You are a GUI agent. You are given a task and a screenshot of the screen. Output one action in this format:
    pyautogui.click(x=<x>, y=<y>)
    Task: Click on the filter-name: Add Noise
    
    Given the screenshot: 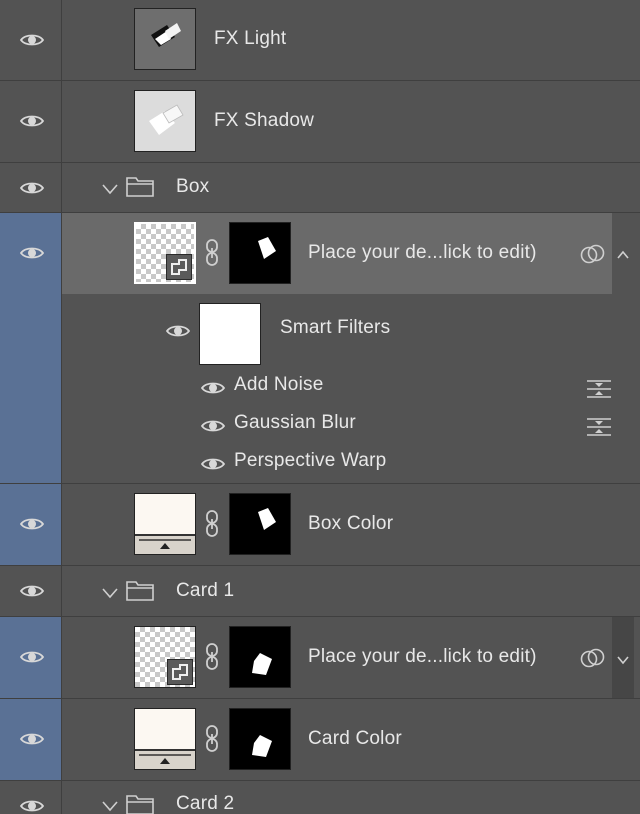 What is the action you would take?
    pyautogui.click(x=279, y=384)
    